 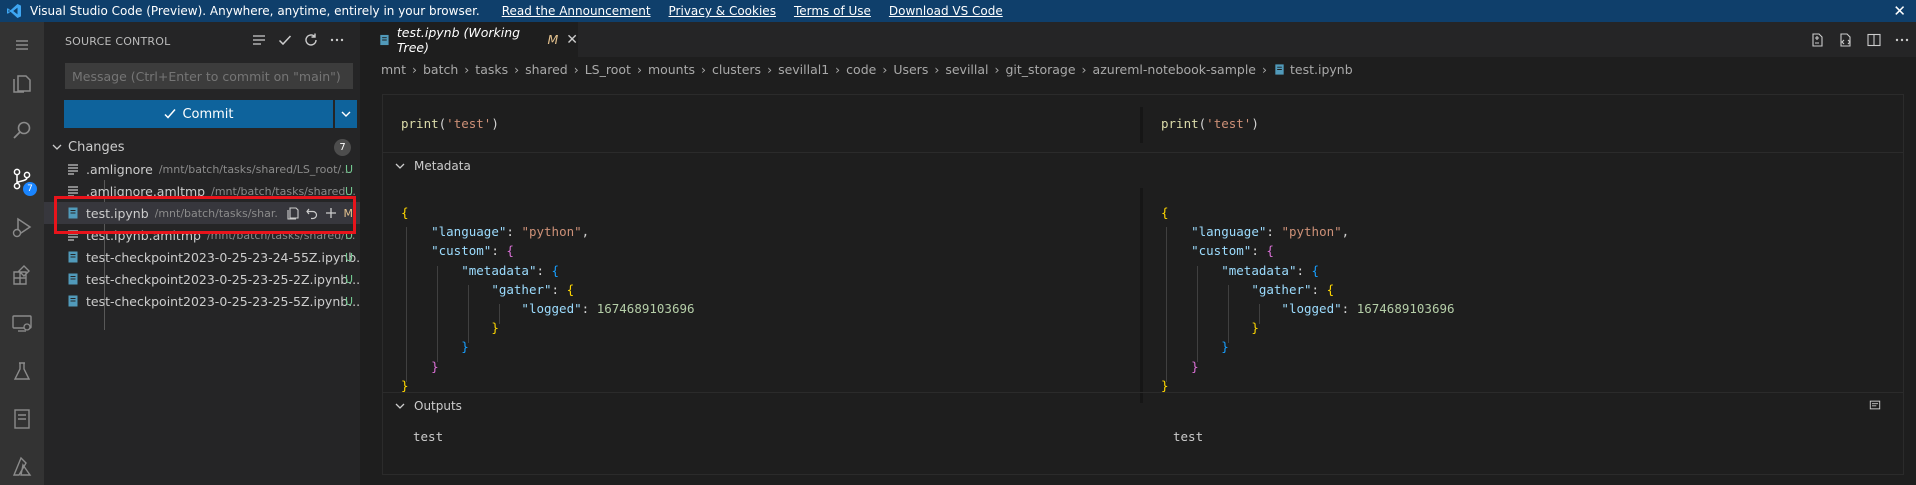 I want to click on breadcrumb-item: code, so click(x=861, y=69).